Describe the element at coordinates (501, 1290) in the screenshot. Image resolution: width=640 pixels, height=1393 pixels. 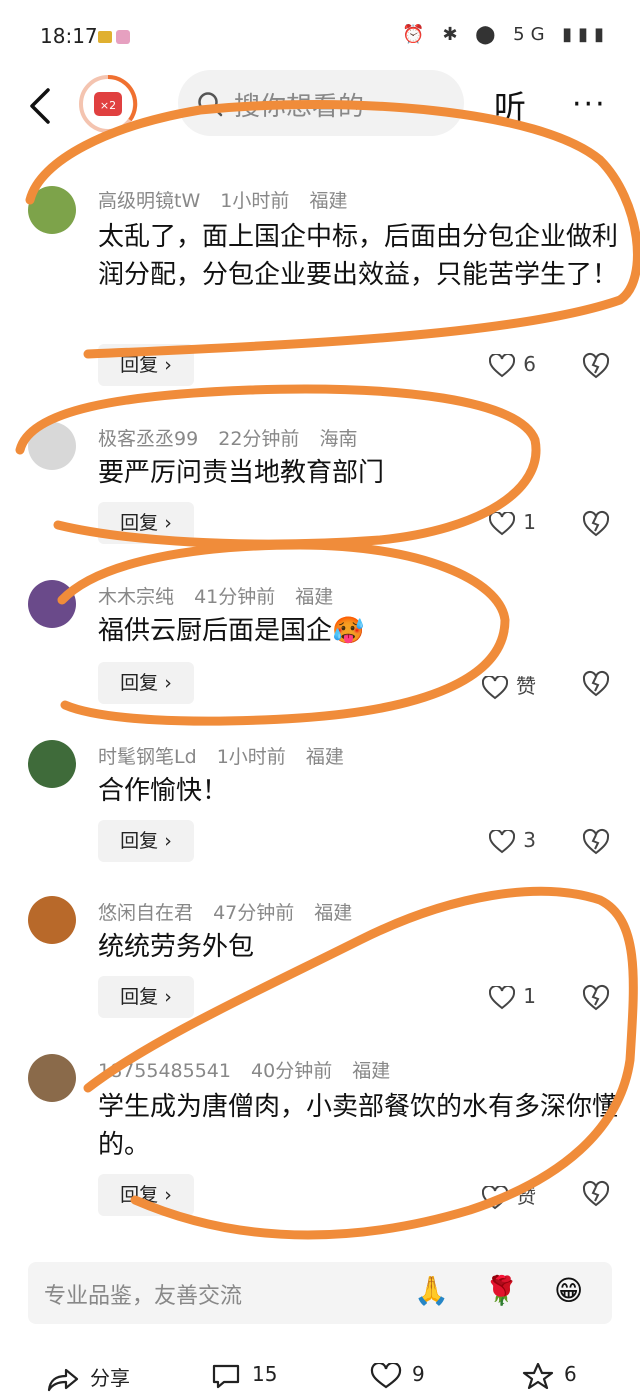
I see `rose-emoji-button: 🌹` at that location.